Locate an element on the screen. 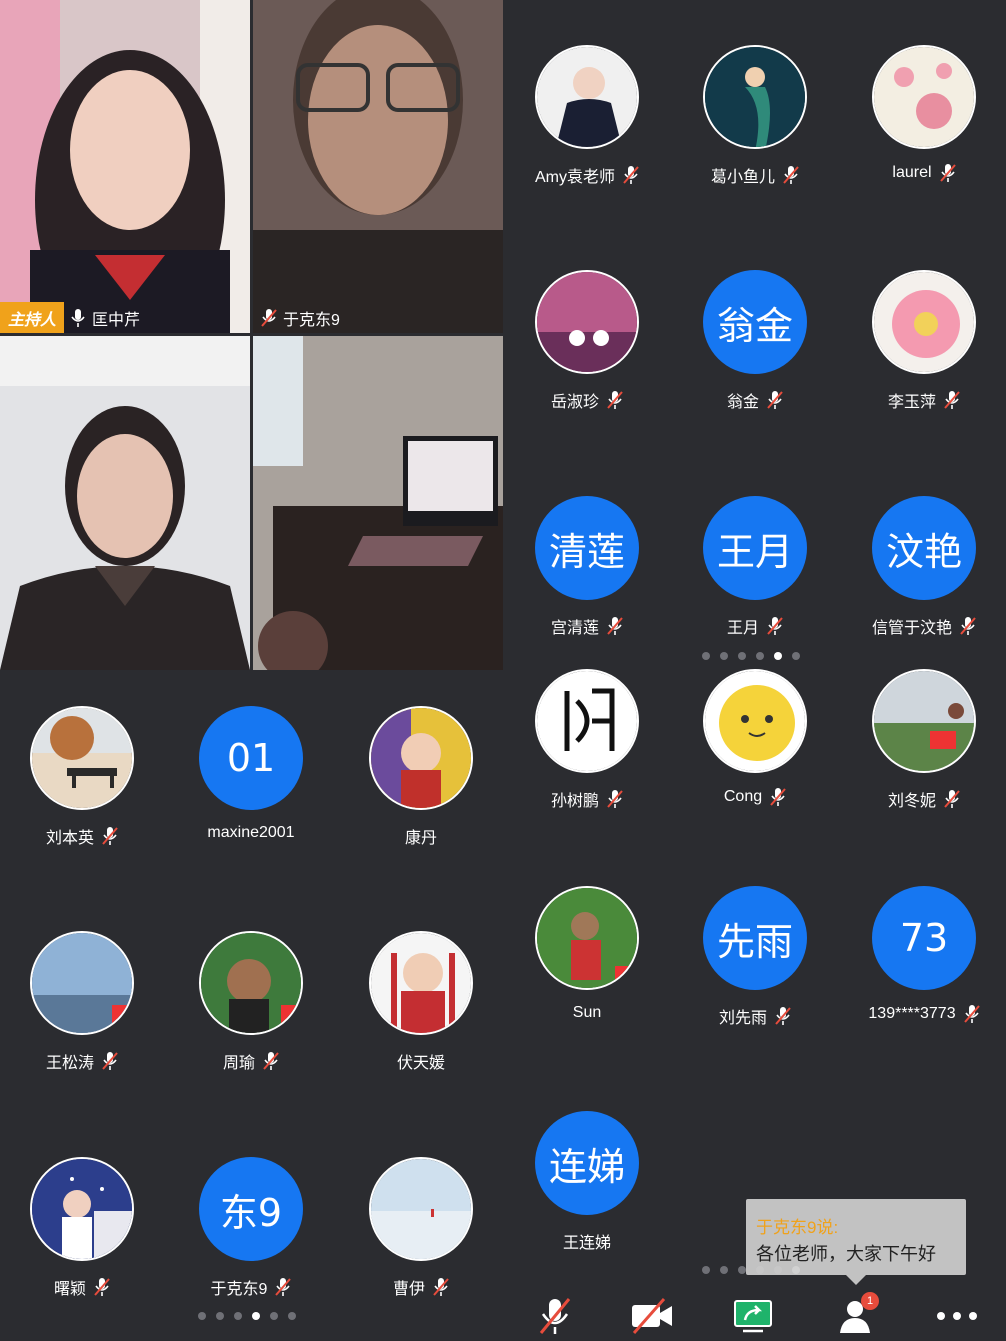  host-badge: 主持人 is located at coordinates (32, 317).